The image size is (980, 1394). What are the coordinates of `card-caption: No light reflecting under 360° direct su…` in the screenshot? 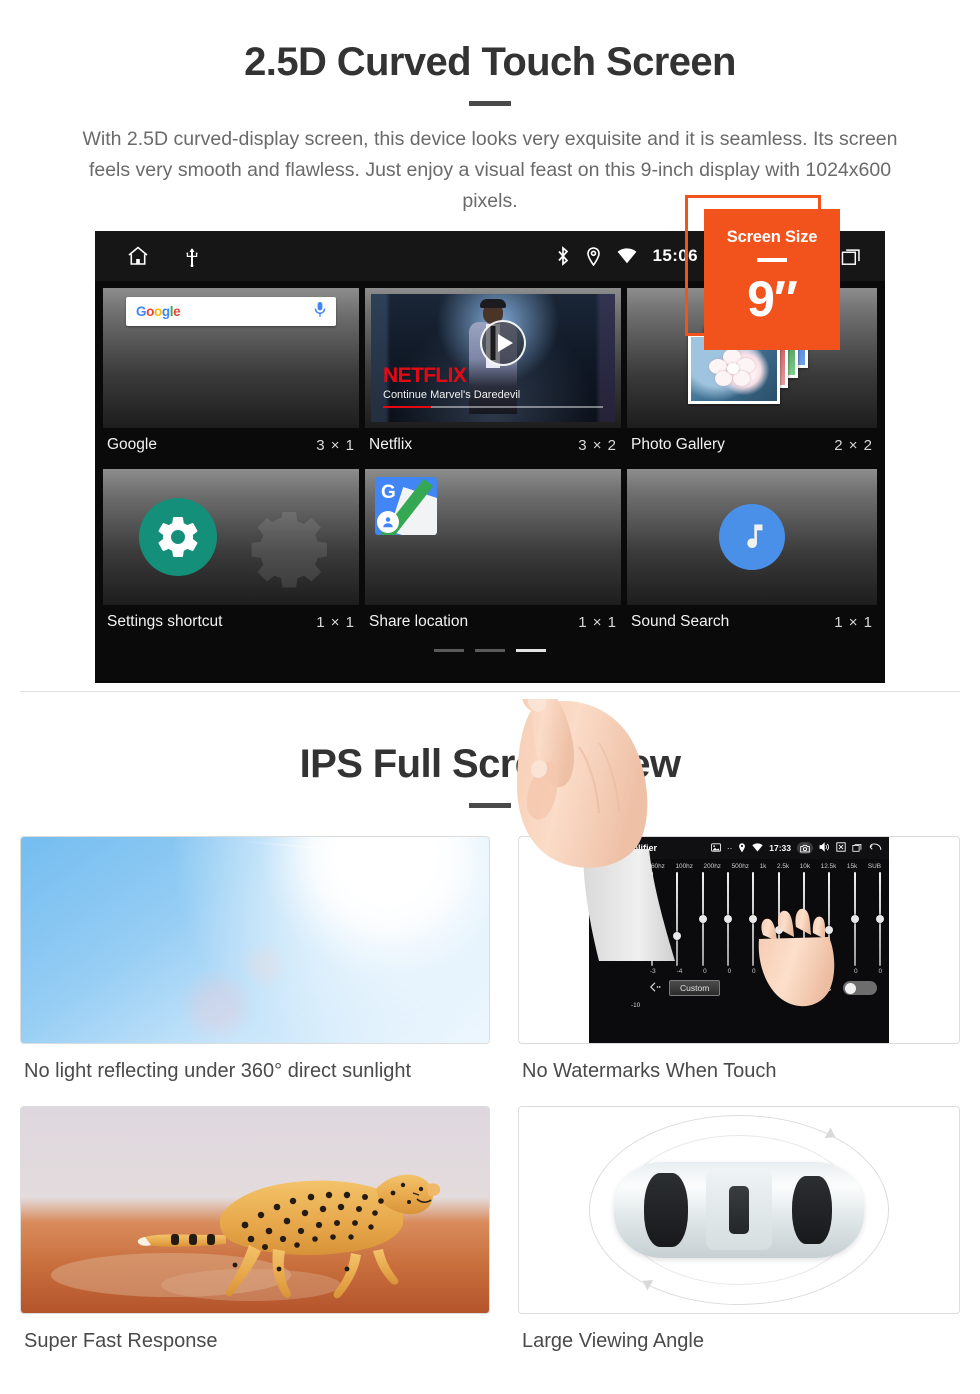 It's located at (218, 1071).